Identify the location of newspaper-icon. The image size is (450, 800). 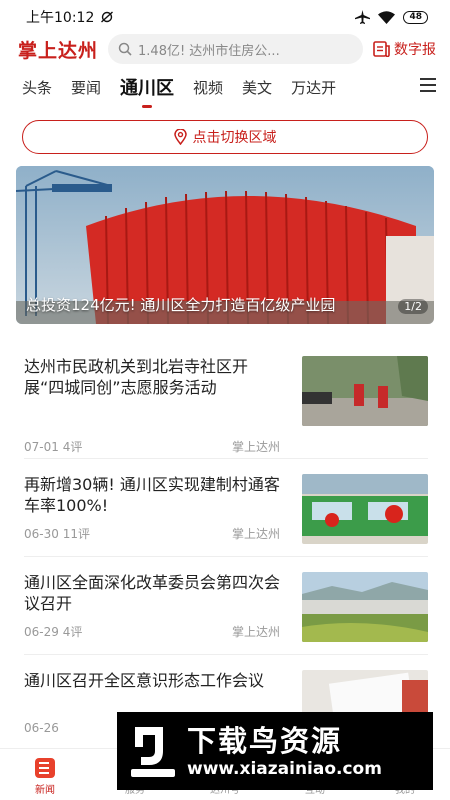
(381, 49).